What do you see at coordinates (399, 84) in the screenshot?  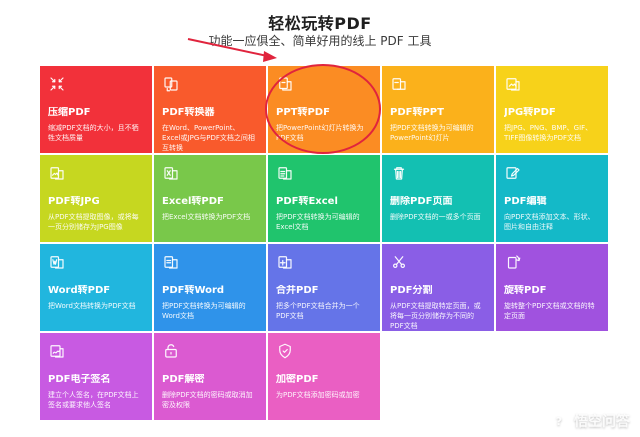 I see `pdf-to-ppt-icon` at bounding box center [399, 84].